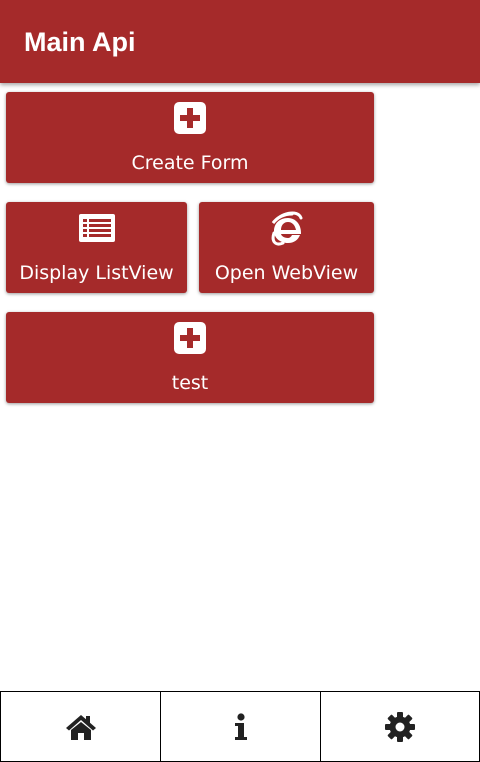  Describe the element at coordinates (190, 357) in the screenshot. I see `test-button: test` at that location.